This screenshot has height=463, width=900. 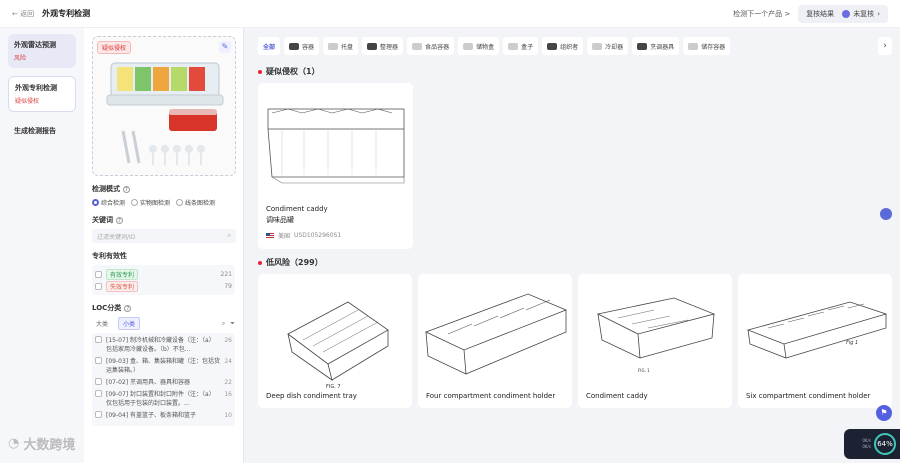 I want to click on product-image, so click(x=165, y=113).